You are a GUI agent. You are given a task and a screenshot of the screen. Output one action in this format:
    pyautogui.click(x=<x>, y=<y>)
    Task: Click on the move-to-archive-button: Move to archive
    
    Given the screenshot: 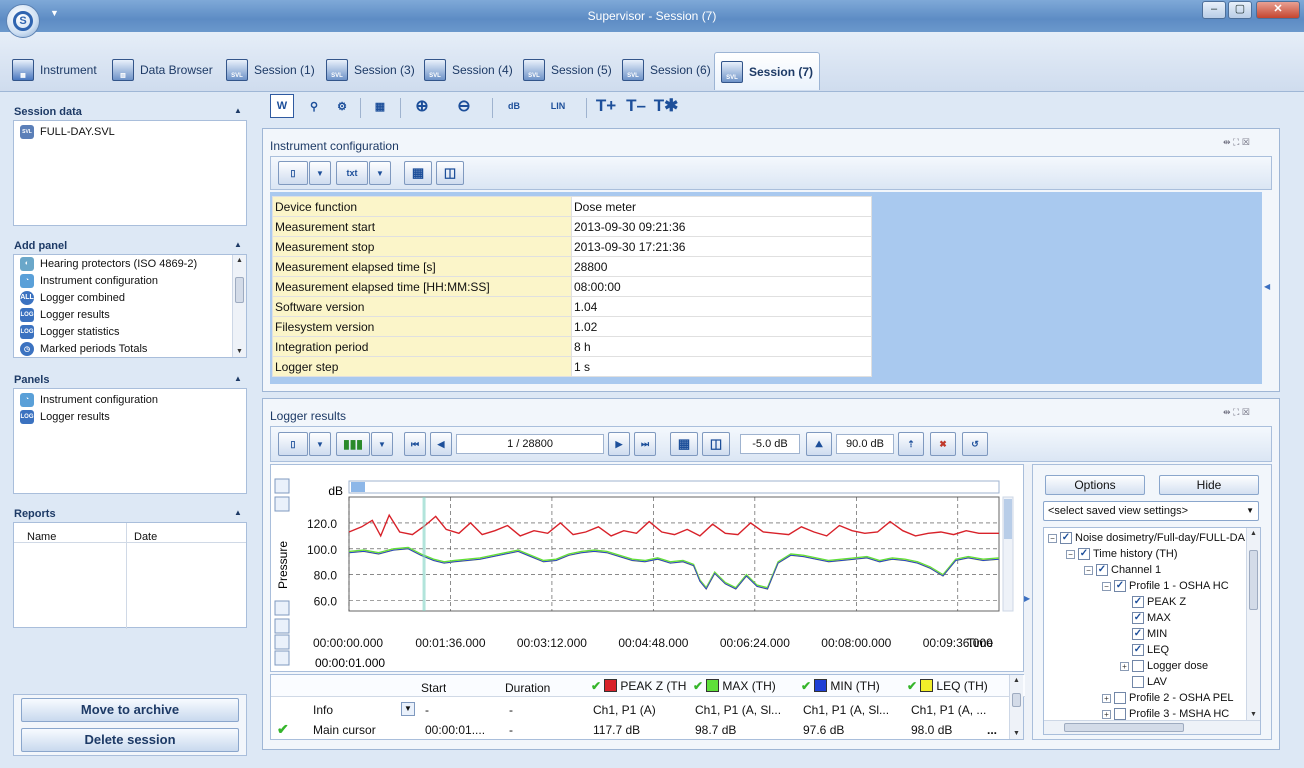 What is the action you would take?
    pyautogui.click(x=130, y=710)
    